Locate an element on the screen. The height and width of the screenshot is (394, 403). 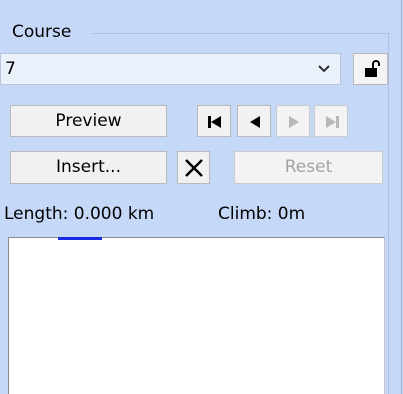
step-back-icon is located at coordinates (255, 122).